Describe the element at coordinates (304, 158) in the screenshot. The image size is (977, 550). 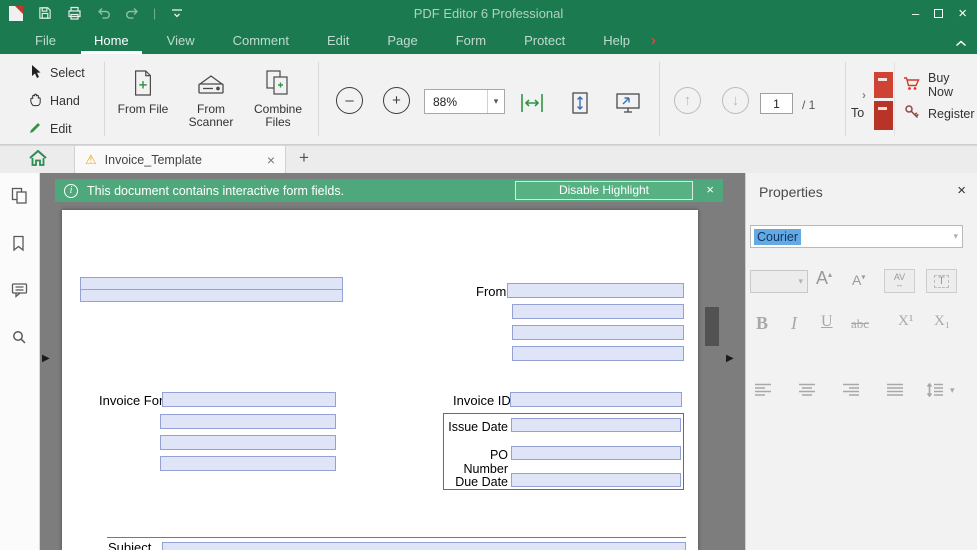
I see `new-tab-button: +` at that location.